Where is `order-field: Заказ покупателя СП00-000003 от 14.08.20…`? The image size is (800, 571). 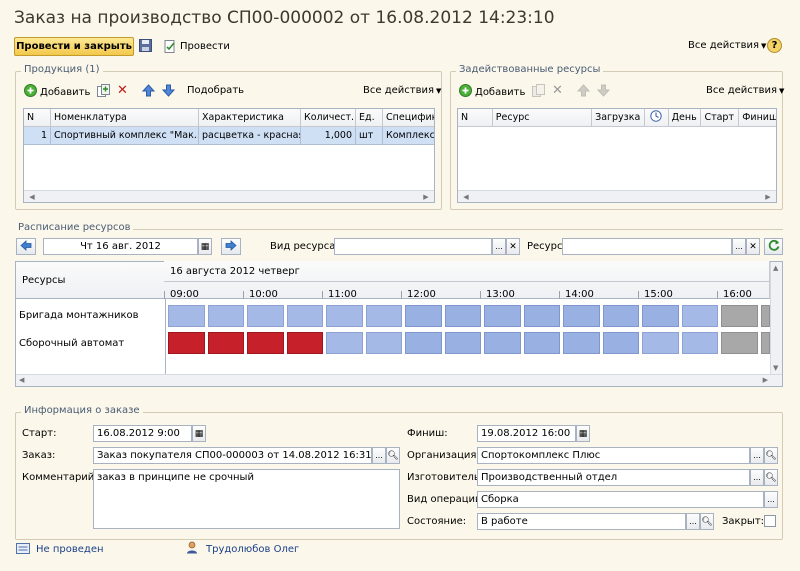 order-field: Заказ покупателя СП00-000003 от 14.08.20… is located at coordinates (232, 455).